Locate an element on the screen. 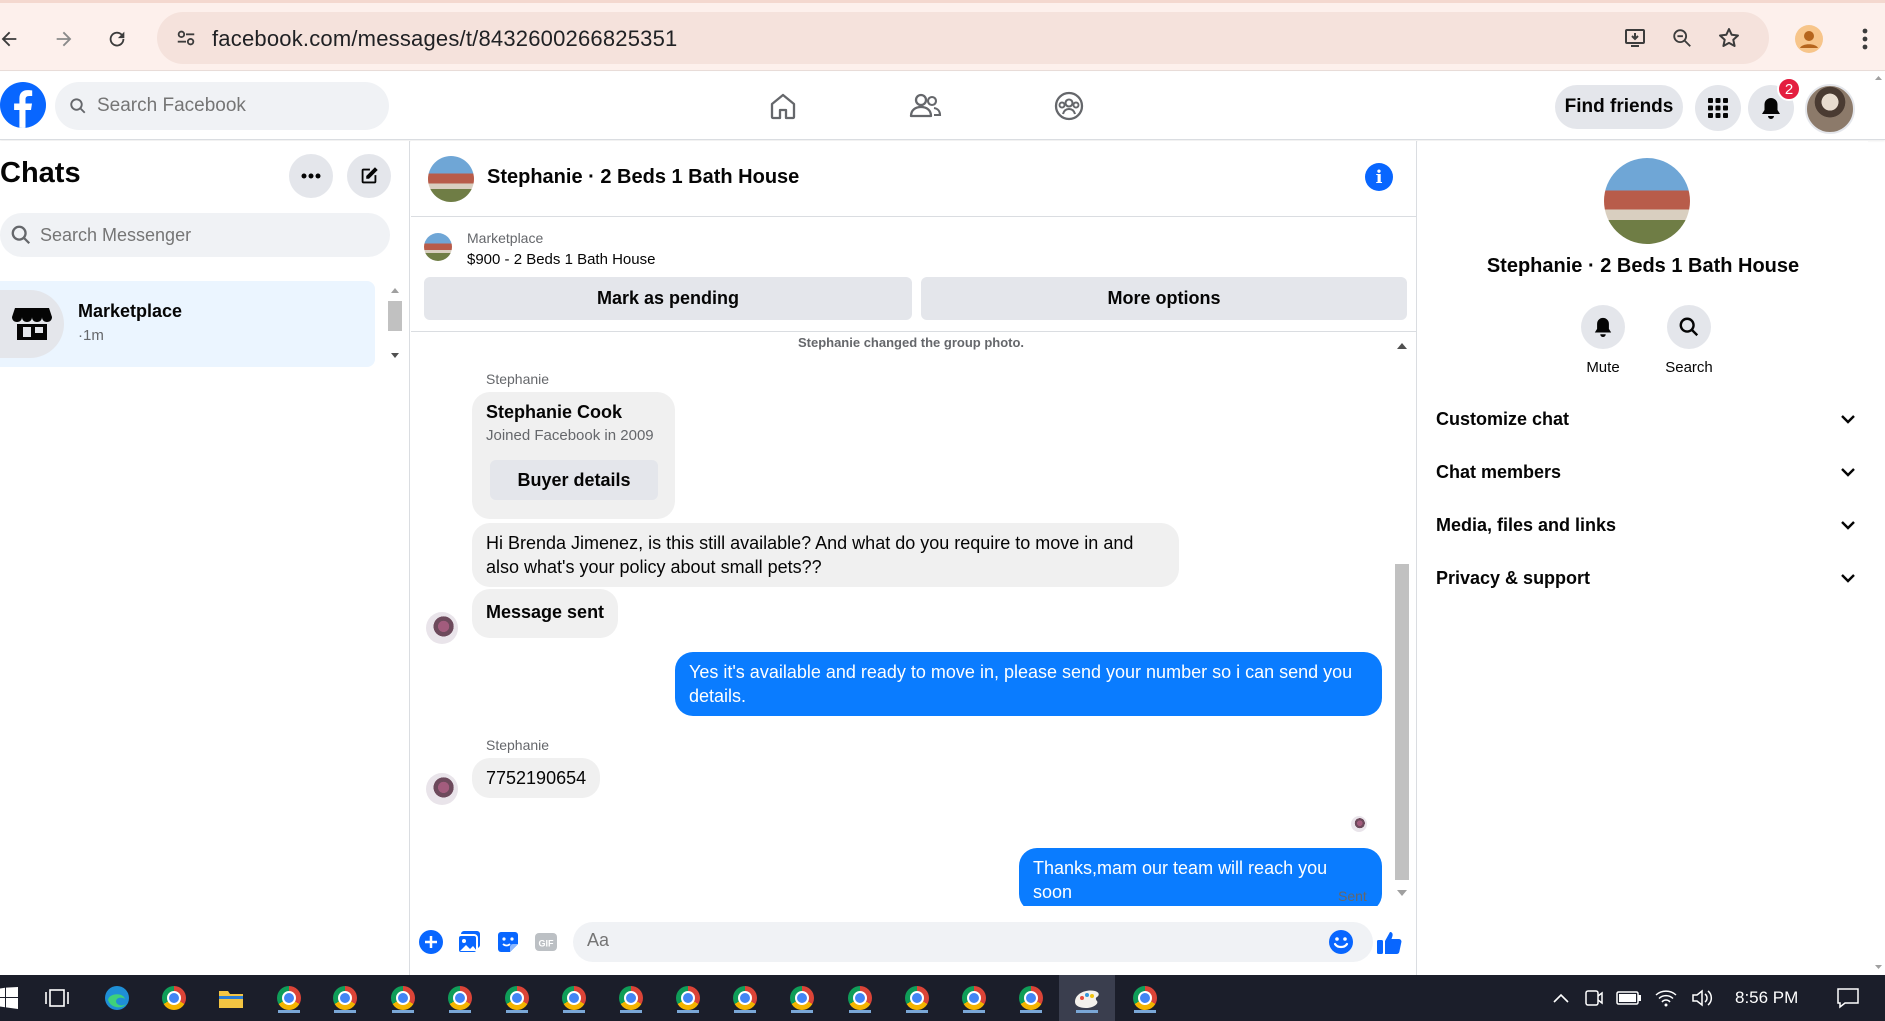 This screenshot has width=1885, height=1021. media-files-links-section: Media, files and links is located at coordinates (1646, 525).